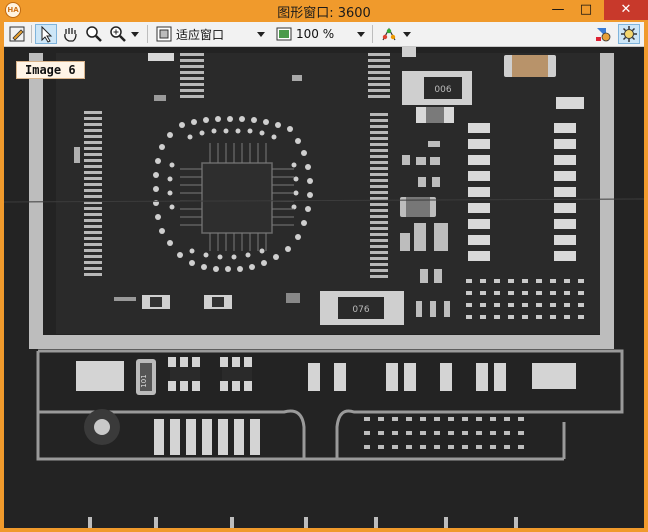  I want to click on zoom-level-value: 100 %, so click(326, 34).